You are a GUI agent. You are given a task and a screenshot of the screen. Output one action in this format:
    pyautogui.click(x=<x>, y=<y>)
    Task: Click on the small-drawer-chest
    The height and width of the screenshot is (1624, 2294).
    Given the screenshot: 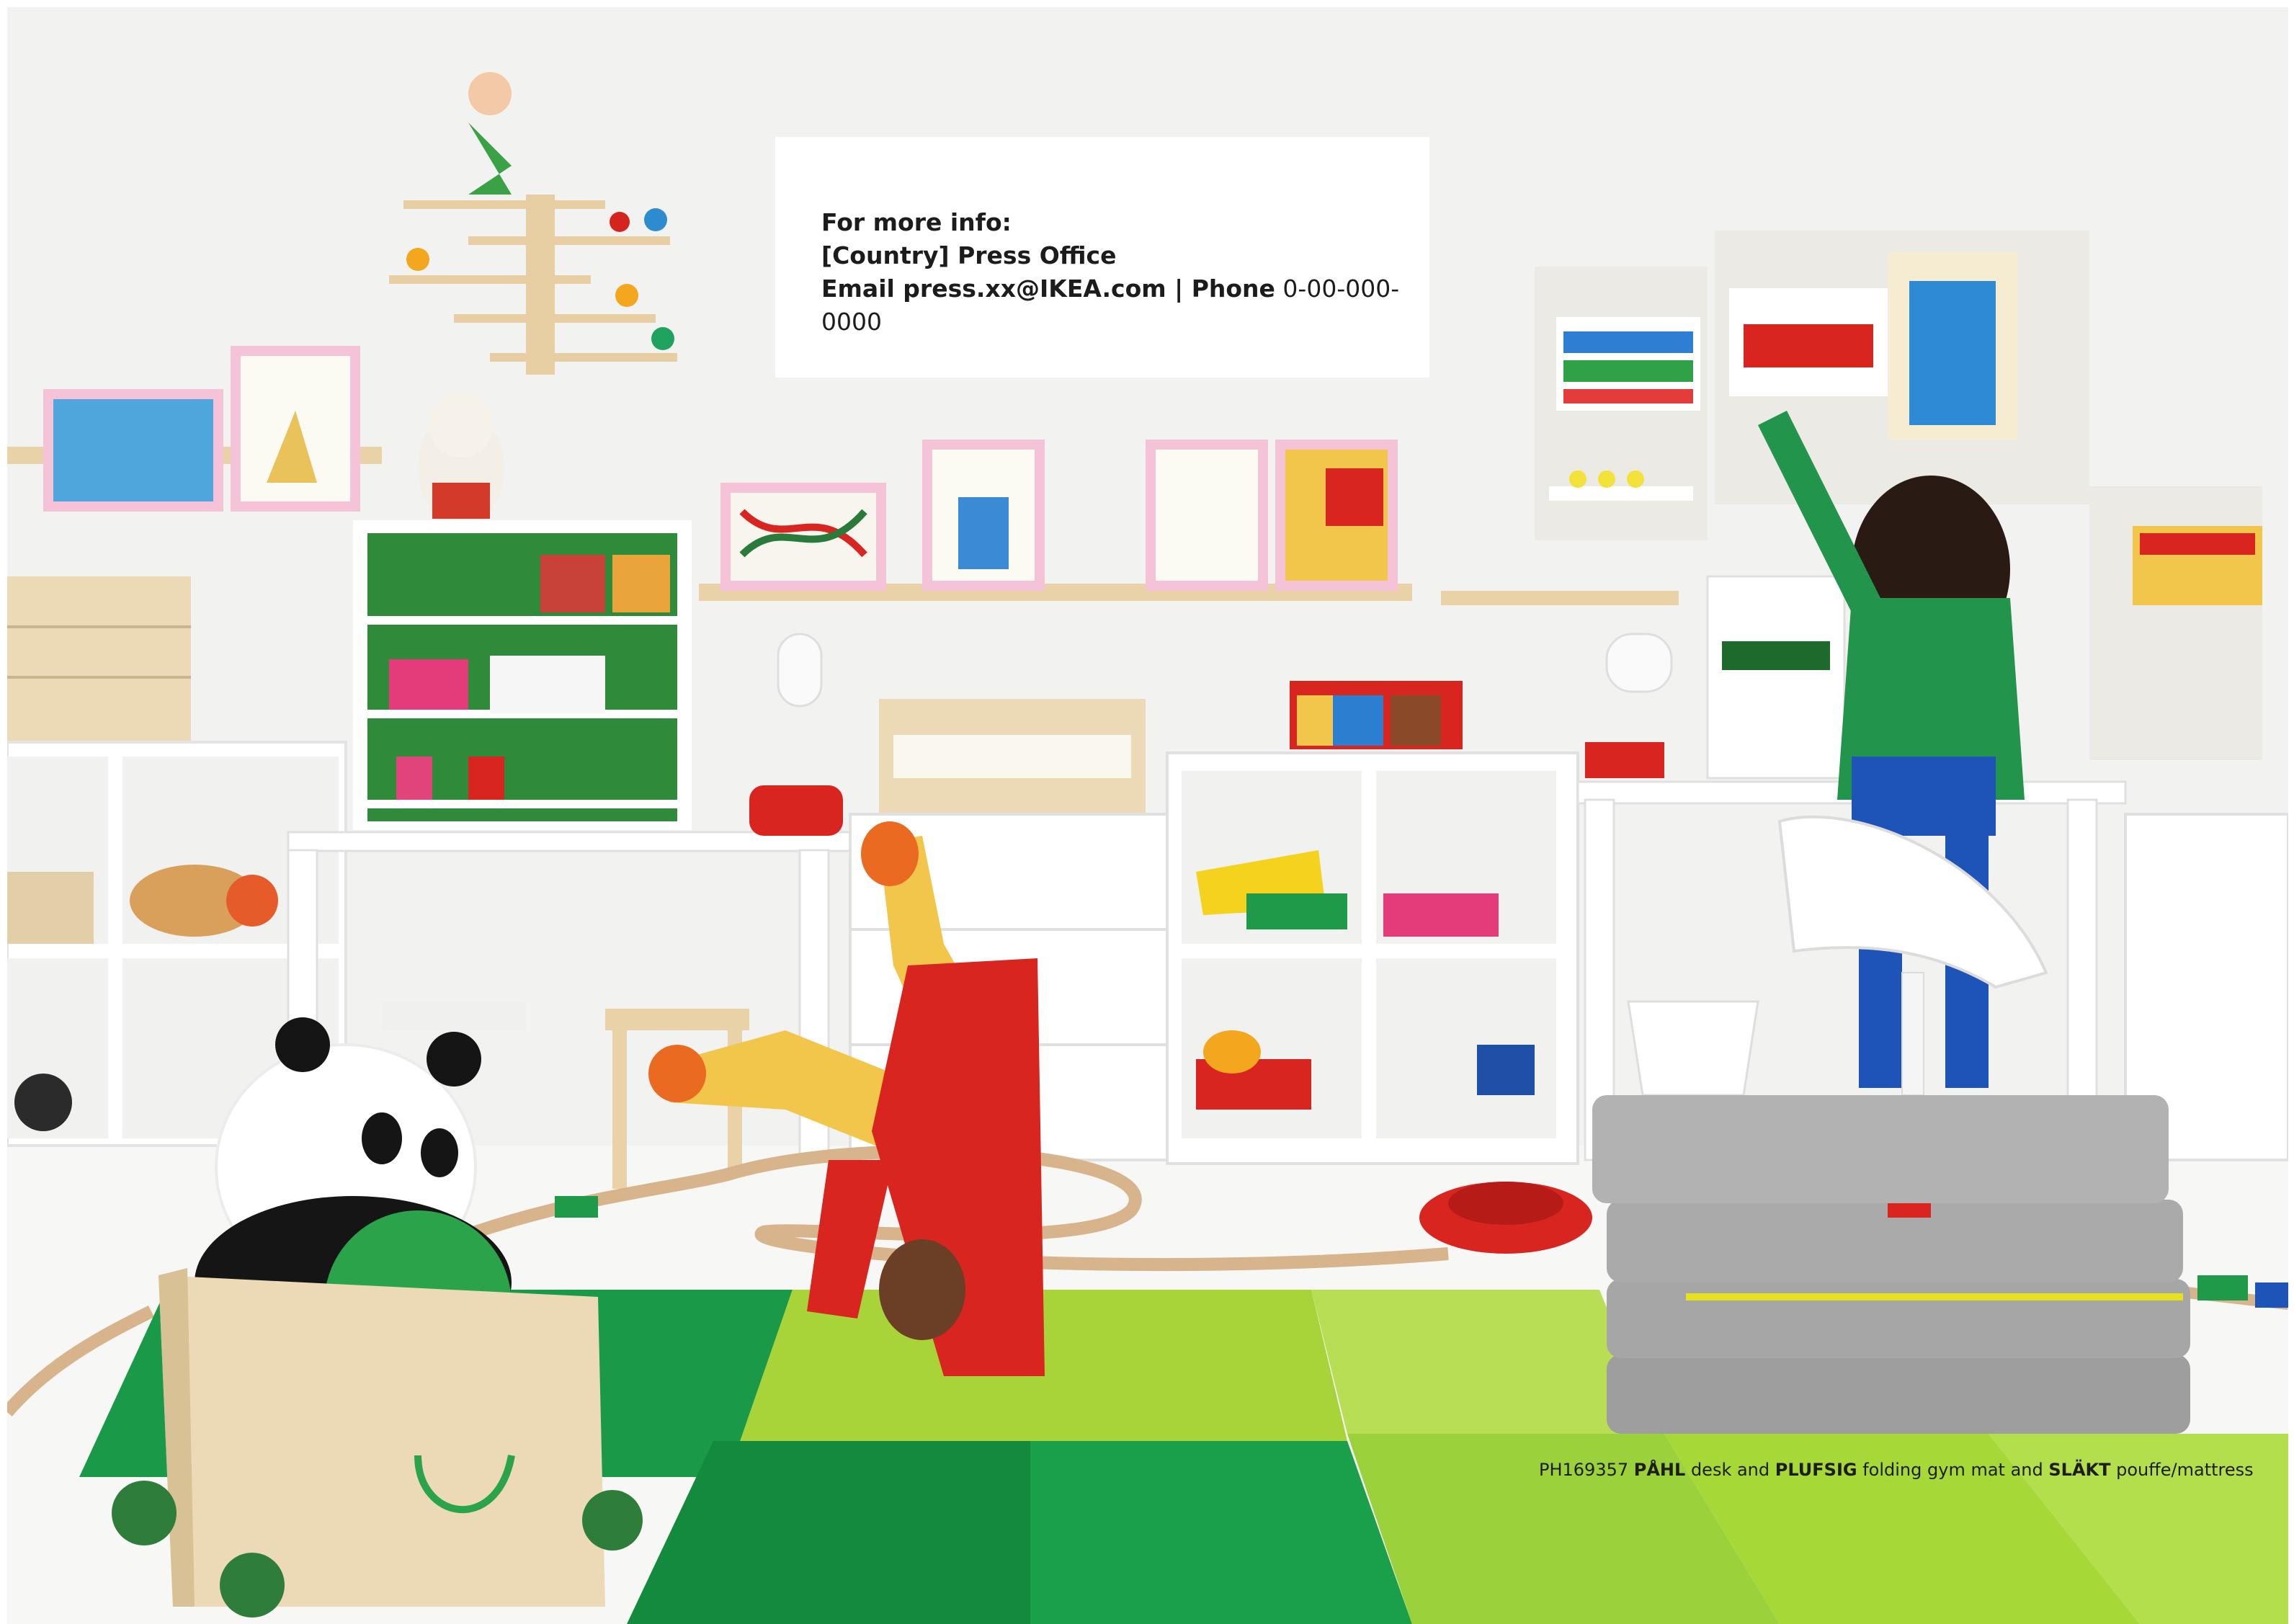 What is the action you would take?
    pyautogui.click(x=99, y=659)
    